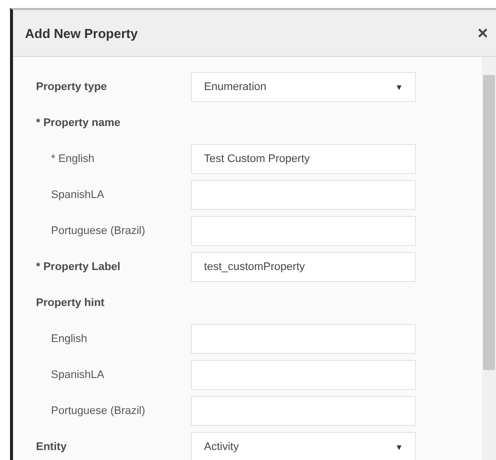 Image resolution: width=496 pixels, height=460 pixels. What do you see at coordinates (78, 267) in the screenshot?
I see `field-label: * Property Label` at bounding box center [78, 267].